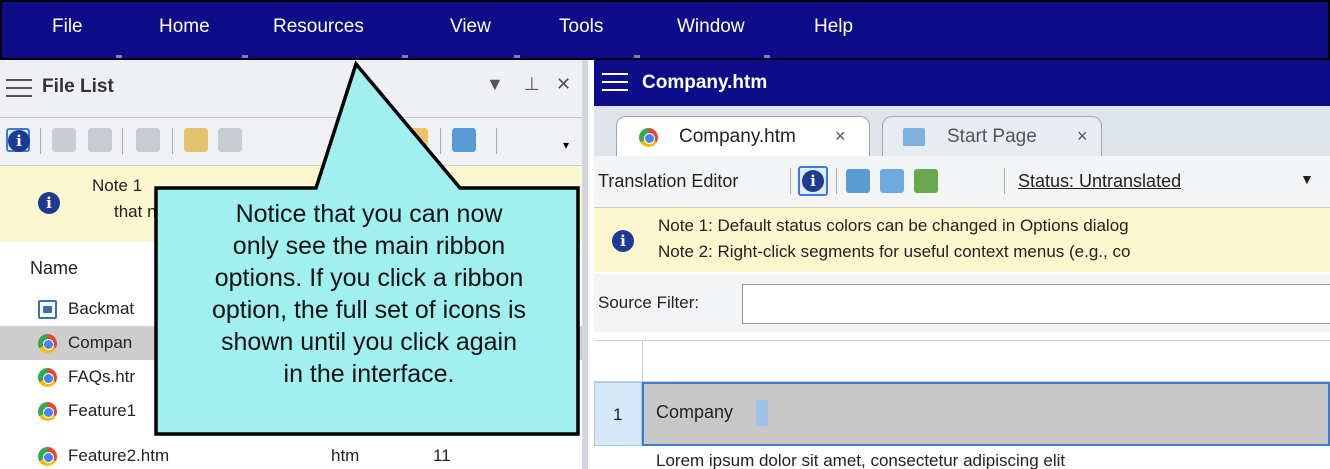 This screenshot has height=469, width=1330. Describe the element at coordinates (119, 455) in the screenshot. I see `file-name: Feature2.htm` at that location.